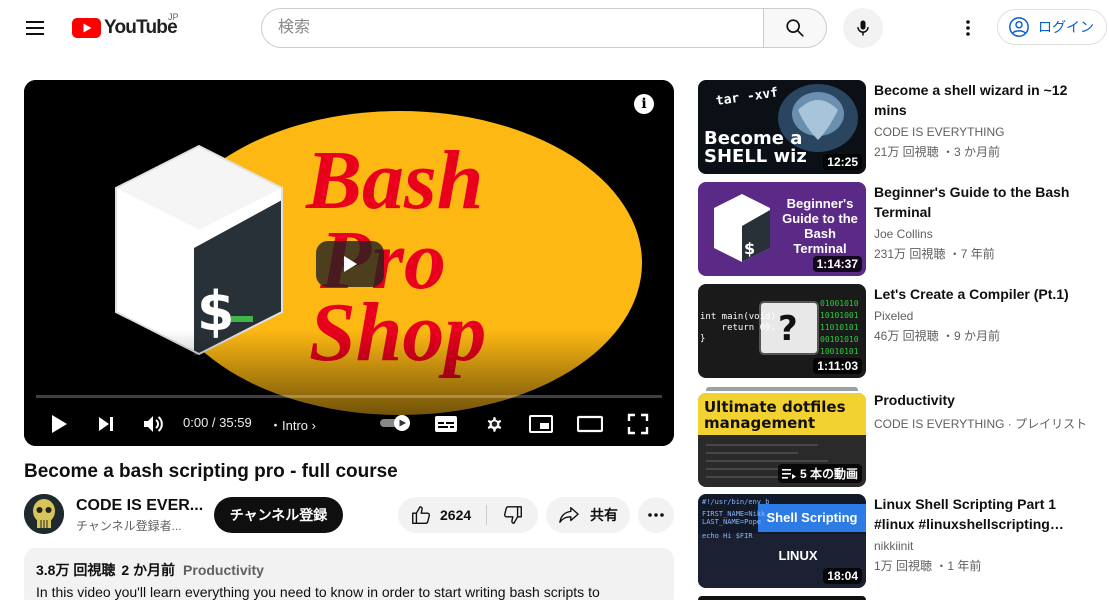 The width and height of the screenshot is (1109, 600). What do you see at coordinates (738, 317) in the screenshot?
I see `thumb-code-line: int main(void)` at bounding box center [738, 317].